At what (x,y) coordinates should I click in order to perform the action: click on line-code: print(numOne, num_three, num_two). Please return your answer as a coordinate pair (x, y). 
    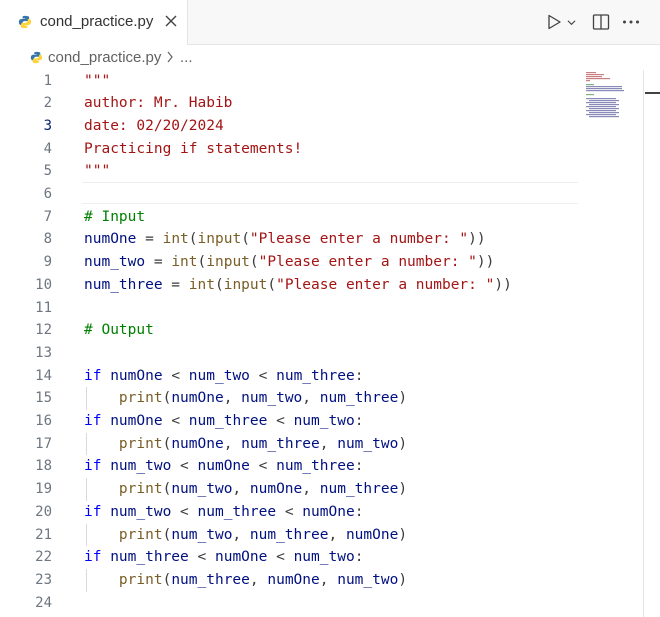
    Looking at the image, I should click on (245, 444).